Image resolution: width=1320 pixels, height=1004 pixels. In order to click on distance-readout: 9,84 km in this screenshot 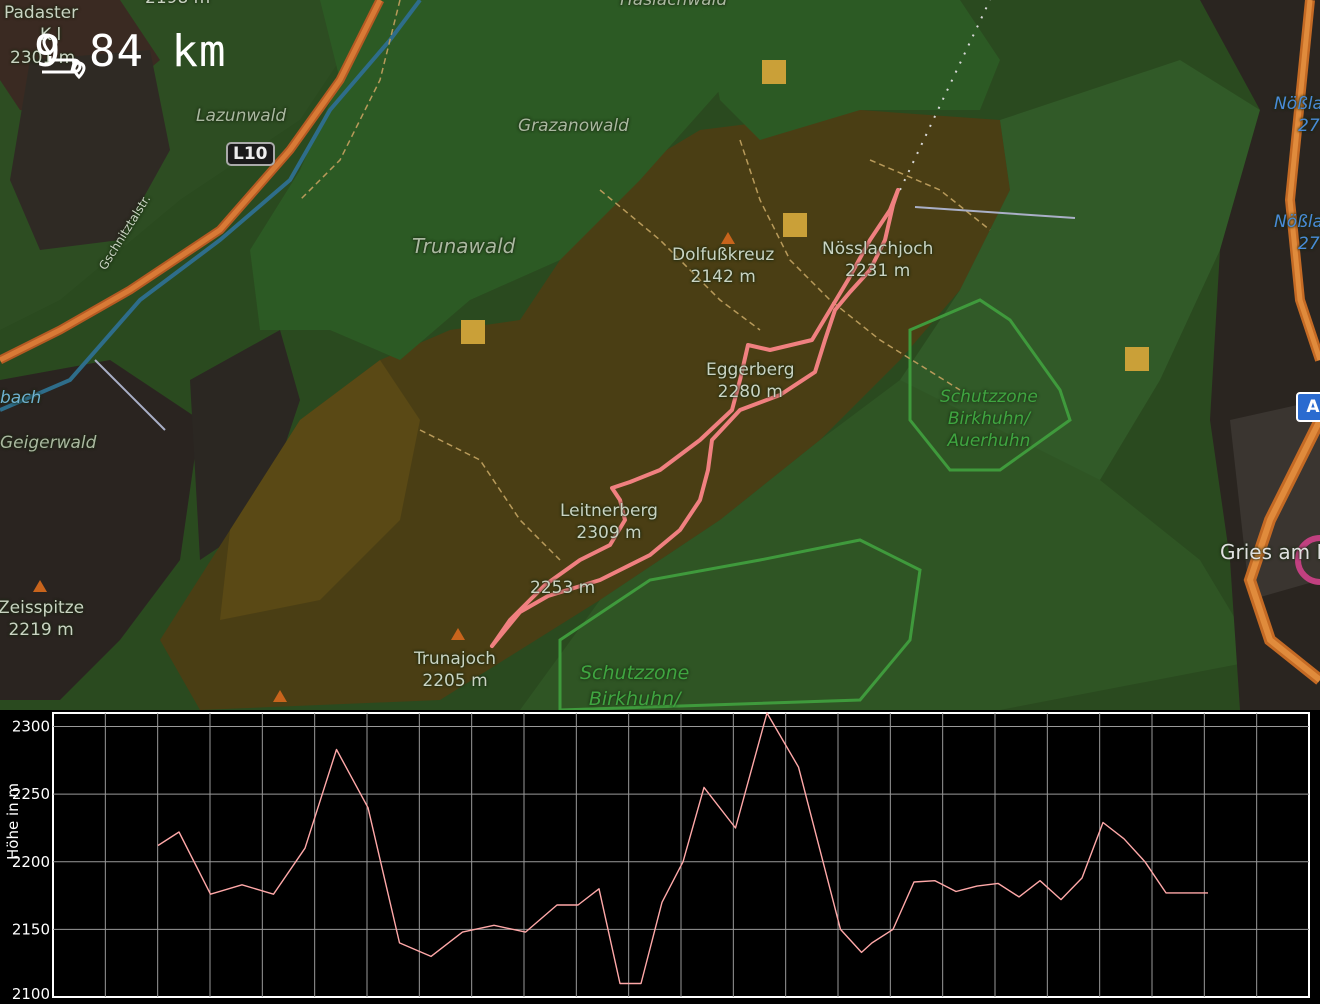, I will do `click(130, 53)`.